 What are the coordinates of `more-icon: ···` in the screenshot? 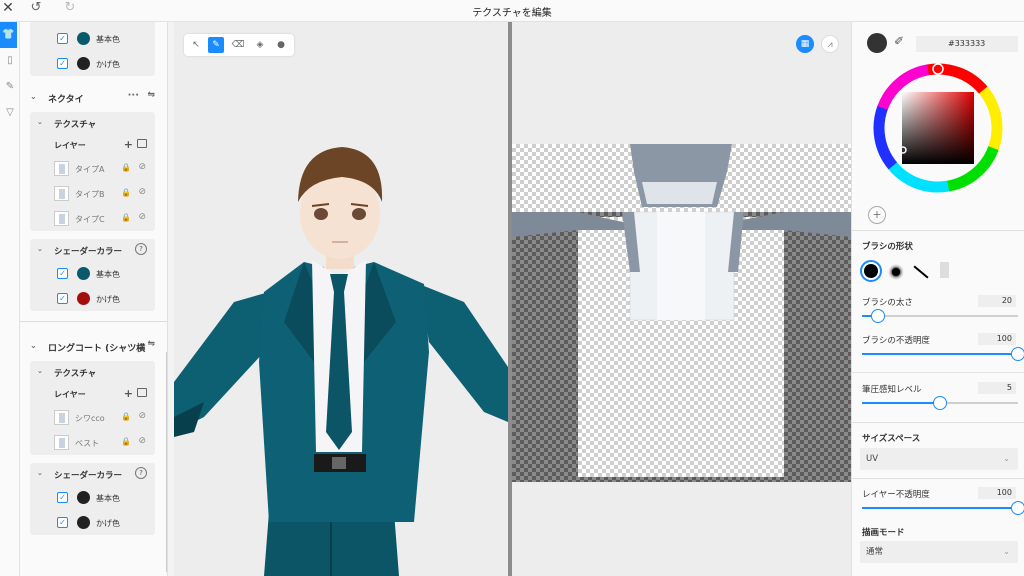 It's located at (133, 95).